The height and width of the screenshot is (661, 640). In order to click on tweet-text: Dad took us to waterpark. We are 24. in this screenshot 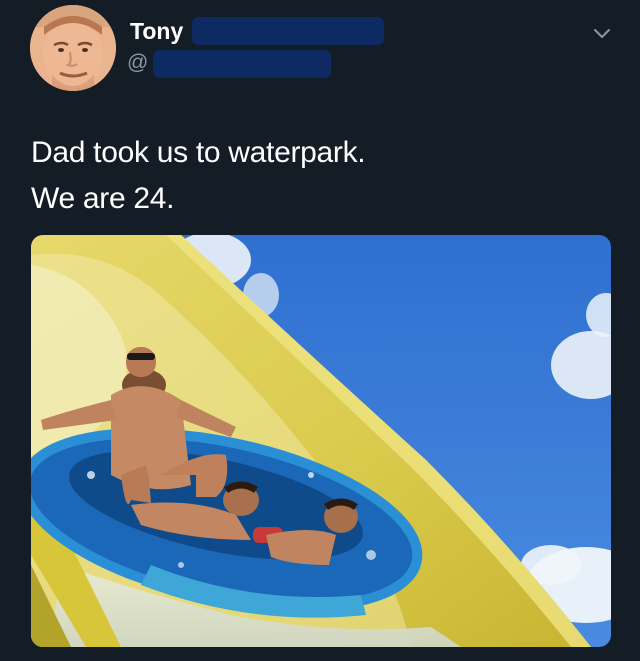, I will do `click(198, 176)`.